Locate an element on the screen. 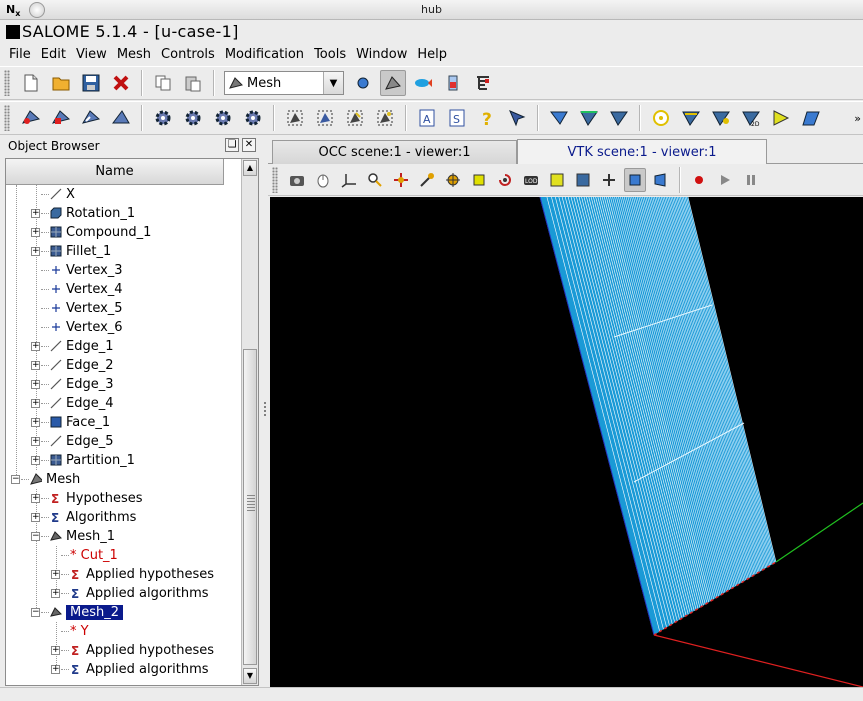 The height and width of the screenshot is (701, 863). free-borders-button is located at coordinates (559, 118).